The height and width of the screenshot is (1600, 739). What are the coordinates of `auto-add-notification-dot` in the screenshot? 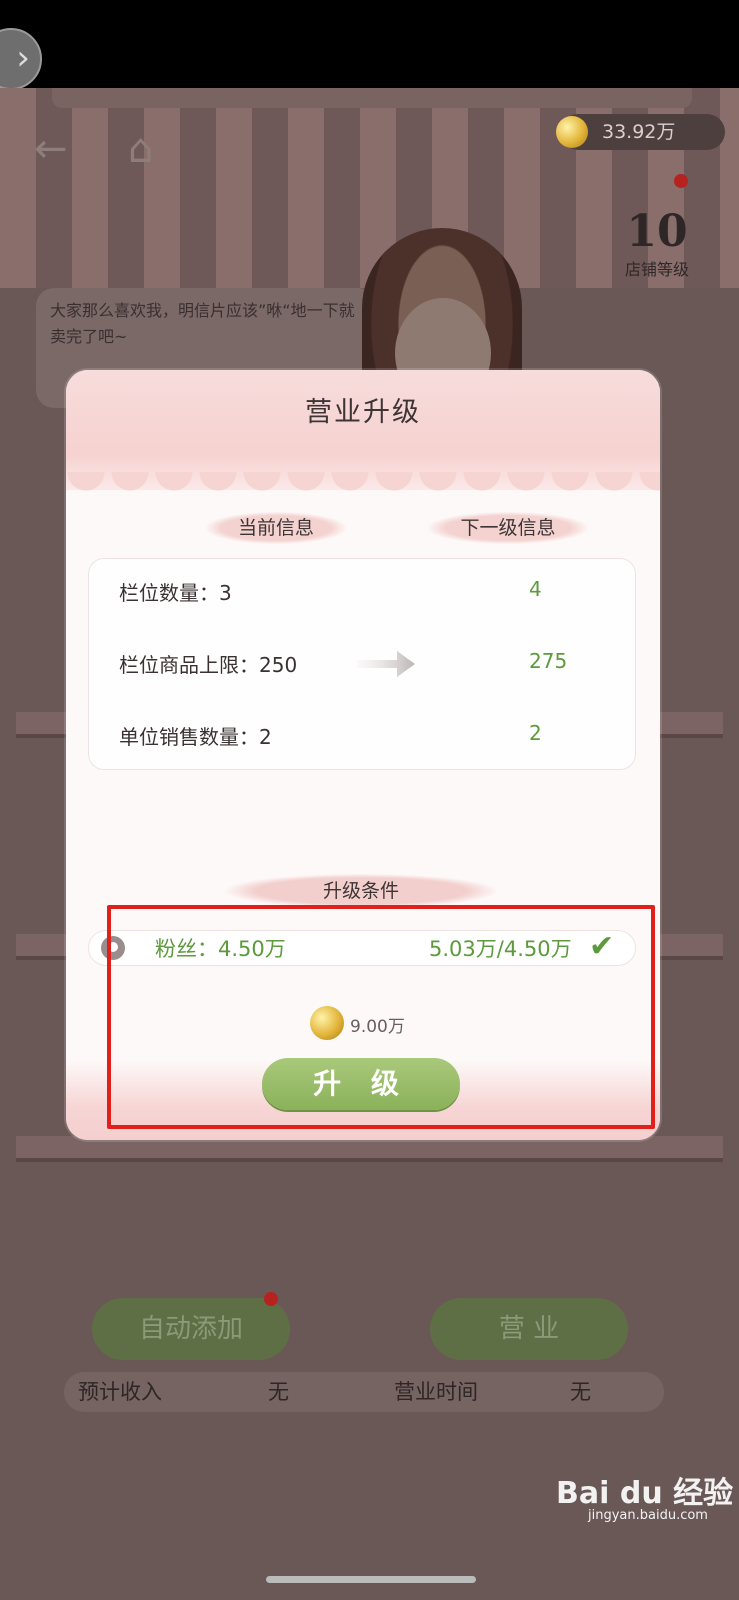 It's located at (271, 1299).